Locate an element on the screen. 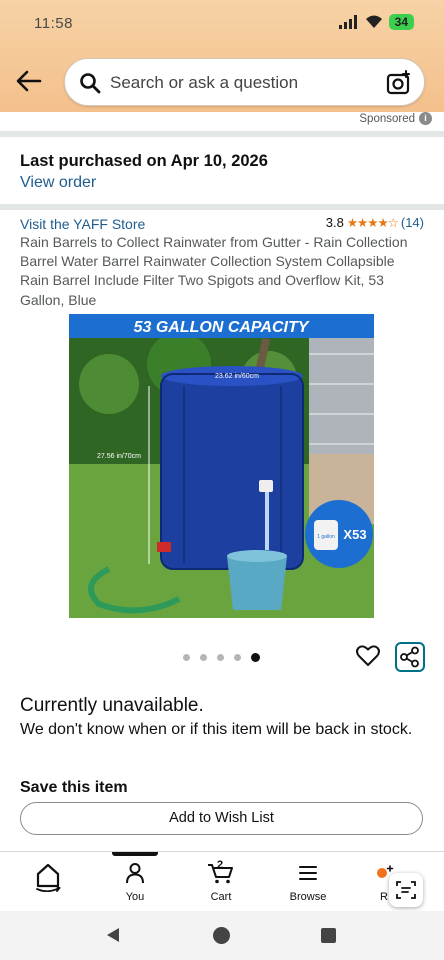 The width and height of the screenshot is (444, 960). star-rating-icon: ★★★★☆ is located at coordinates (372, 223).